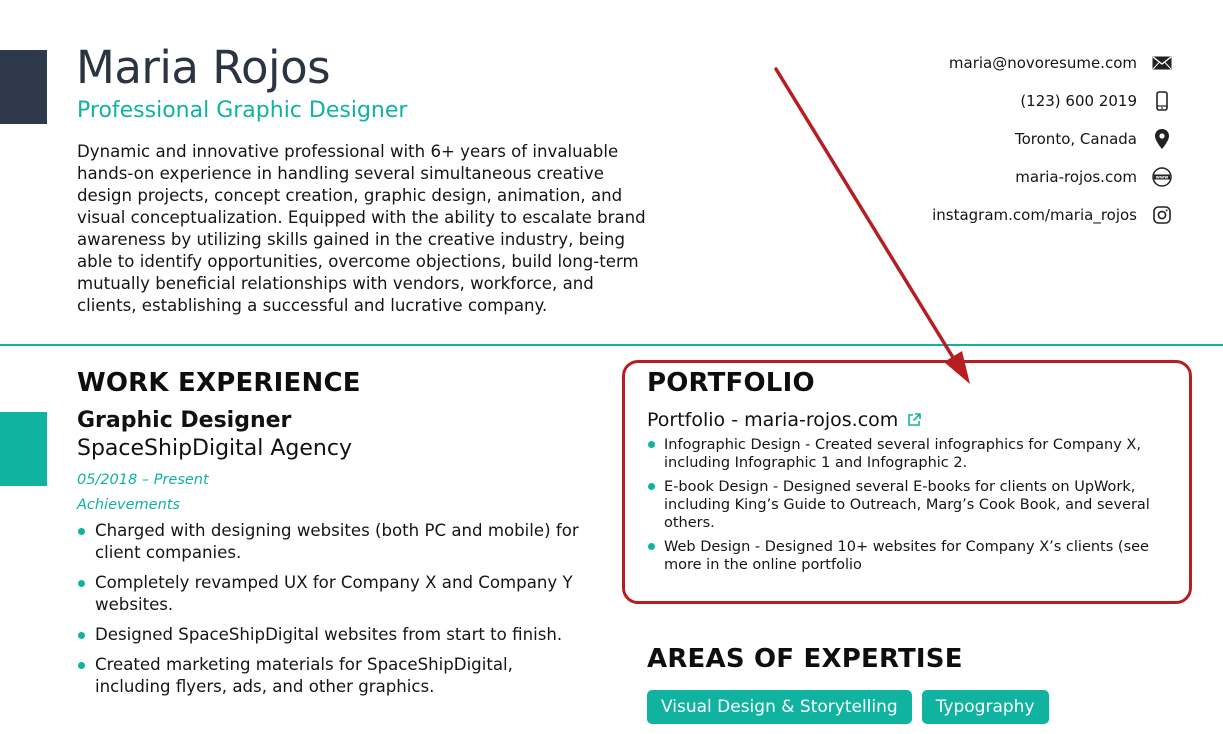  What do you see at coordinates (1076, 177) in the screenshot?
I see `contact-website-text: maria-rojos.com` at bounding box center [1076, 177].